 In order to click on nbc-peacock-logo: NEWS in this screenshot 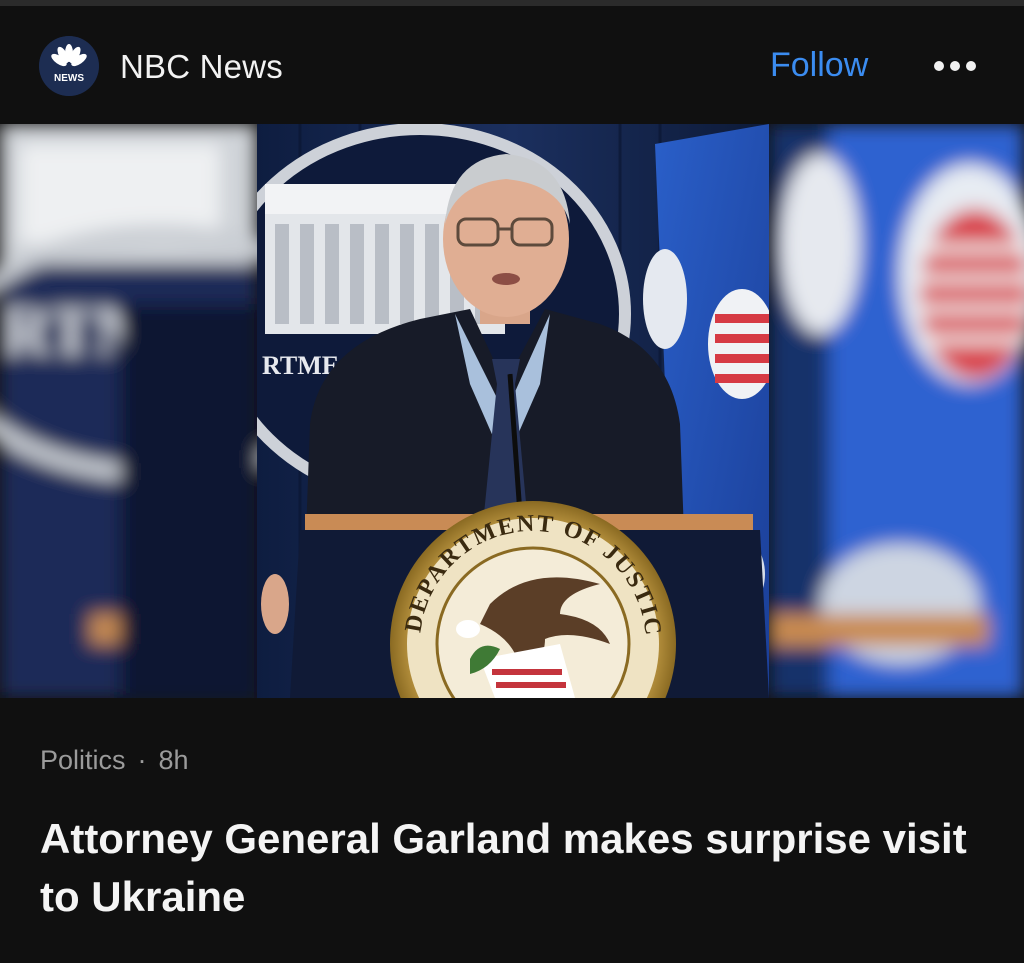, I will do `click(69, 66)`.